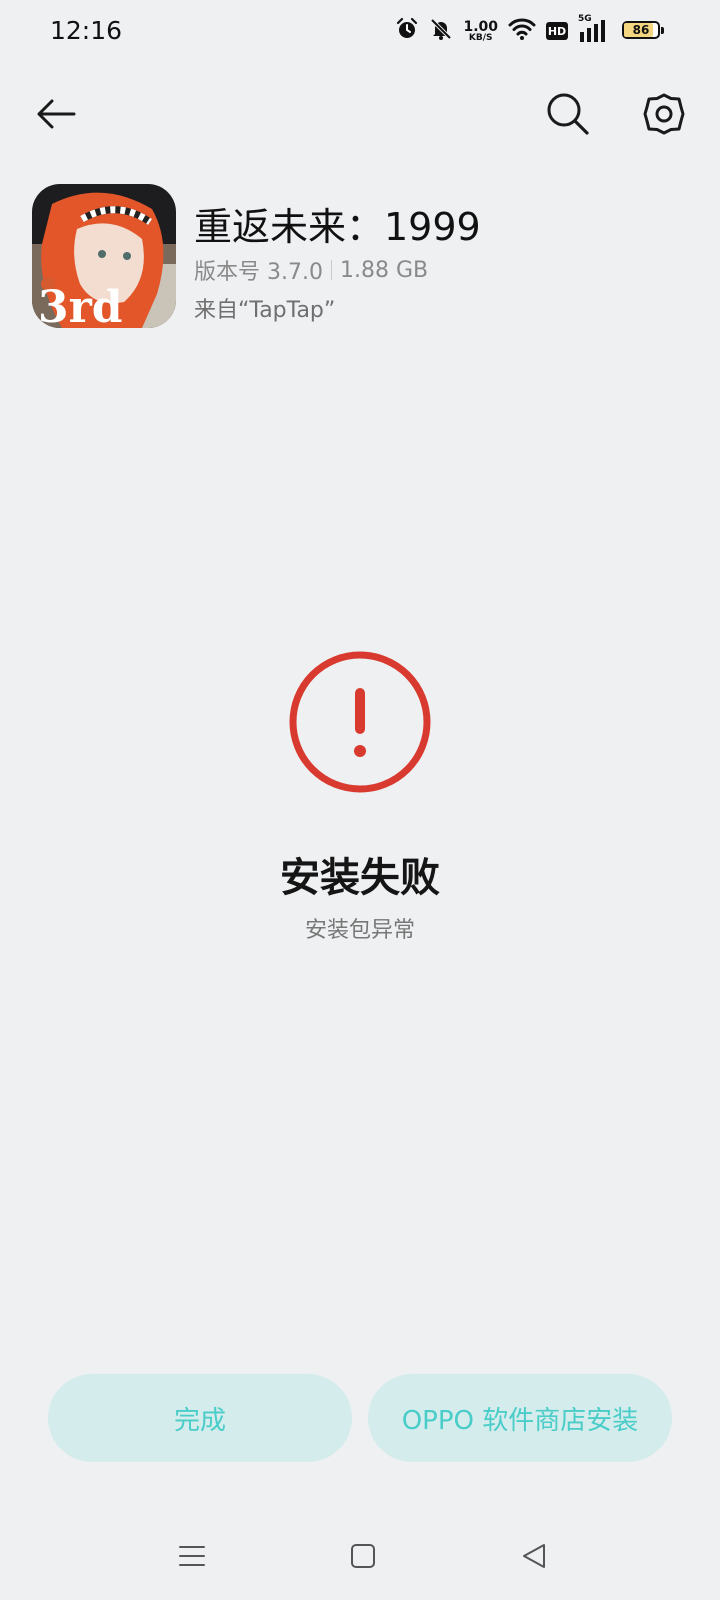 Image resolution: width=720 pixels, height=1600 pixels. What do you see at coordinates (641, 30) in the screenshot?
I see `battery-level: 86` at bounding box center [641, 30].